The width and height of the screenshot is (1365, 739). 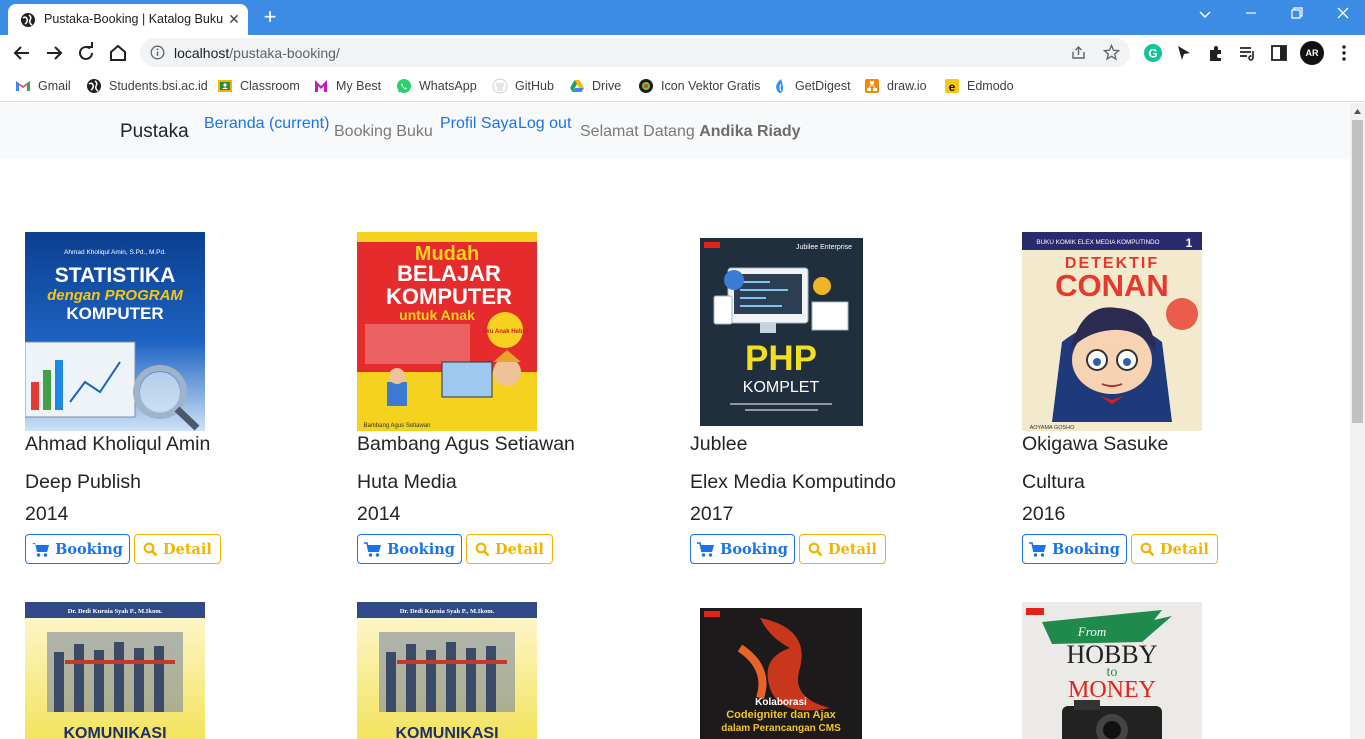 I want to click on bookmark-github: GitHub, so click(x=523, y=86).